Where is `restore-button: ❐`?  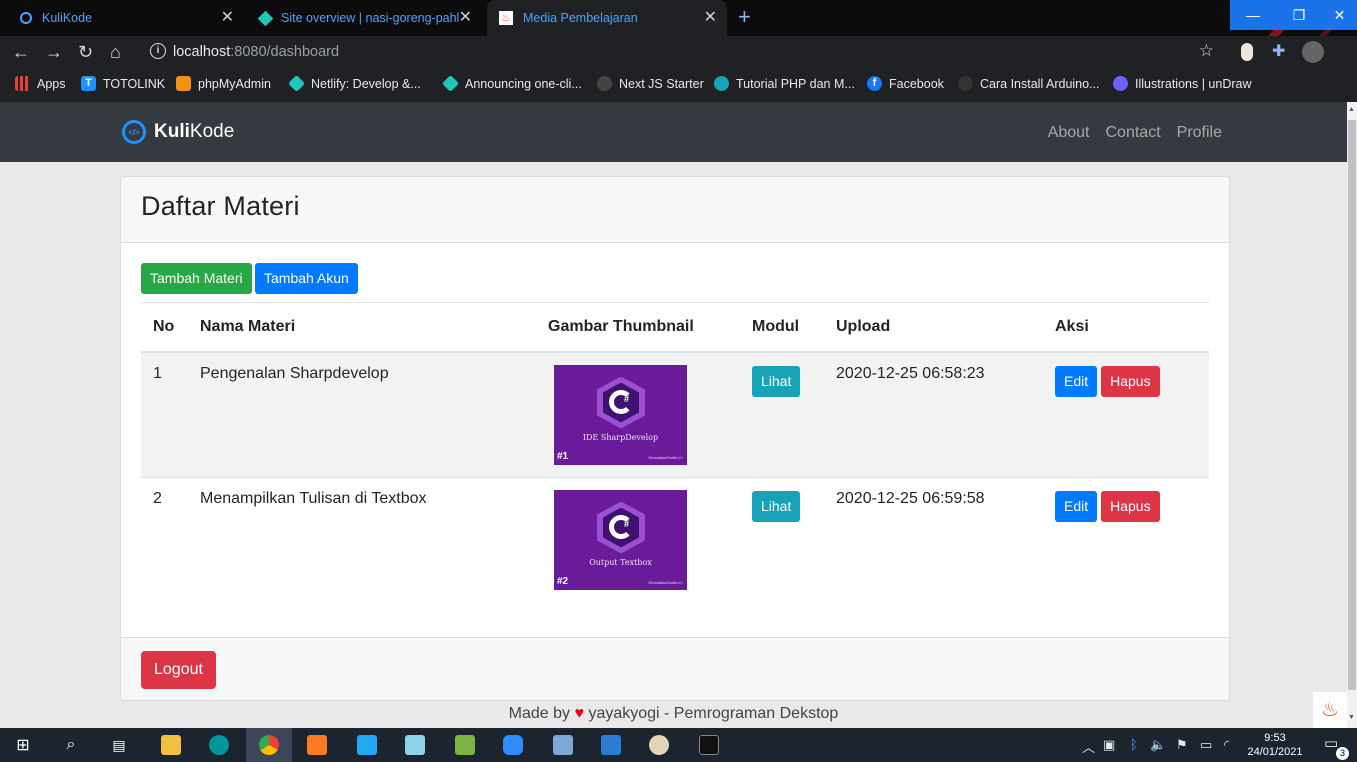
restore-button: ❐ is located at coordinates (1299, 15).